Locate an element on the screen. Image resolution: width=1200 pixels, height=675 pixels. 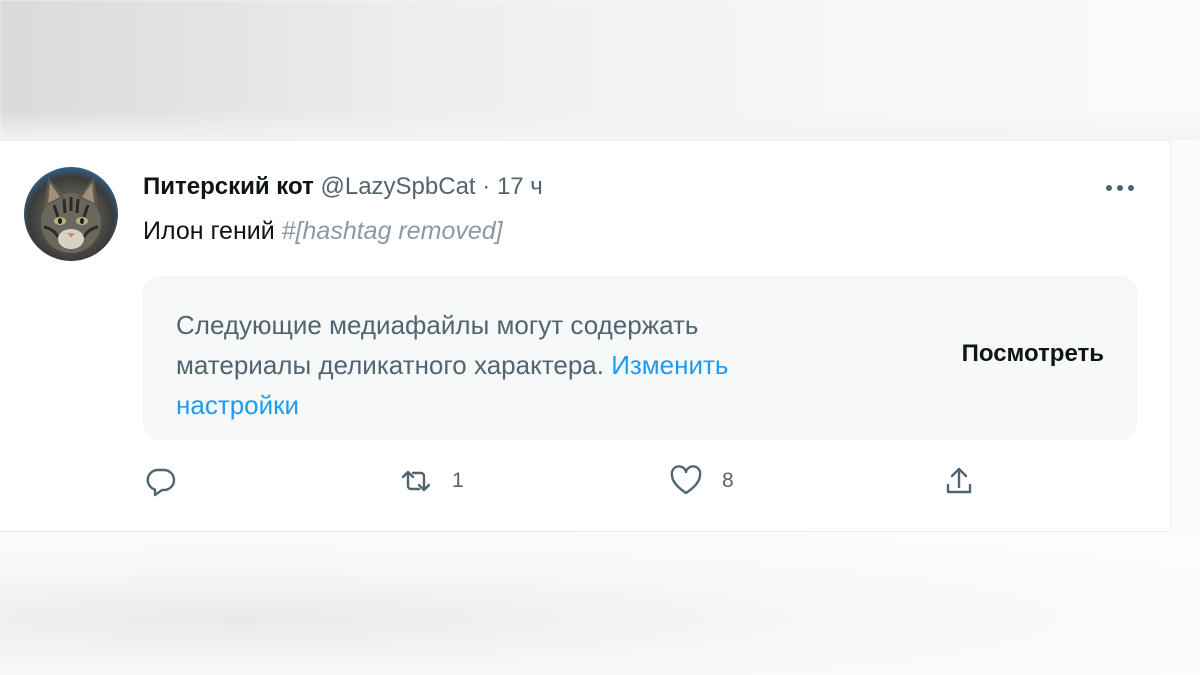
share-icon is located at coordinates (959, 481).